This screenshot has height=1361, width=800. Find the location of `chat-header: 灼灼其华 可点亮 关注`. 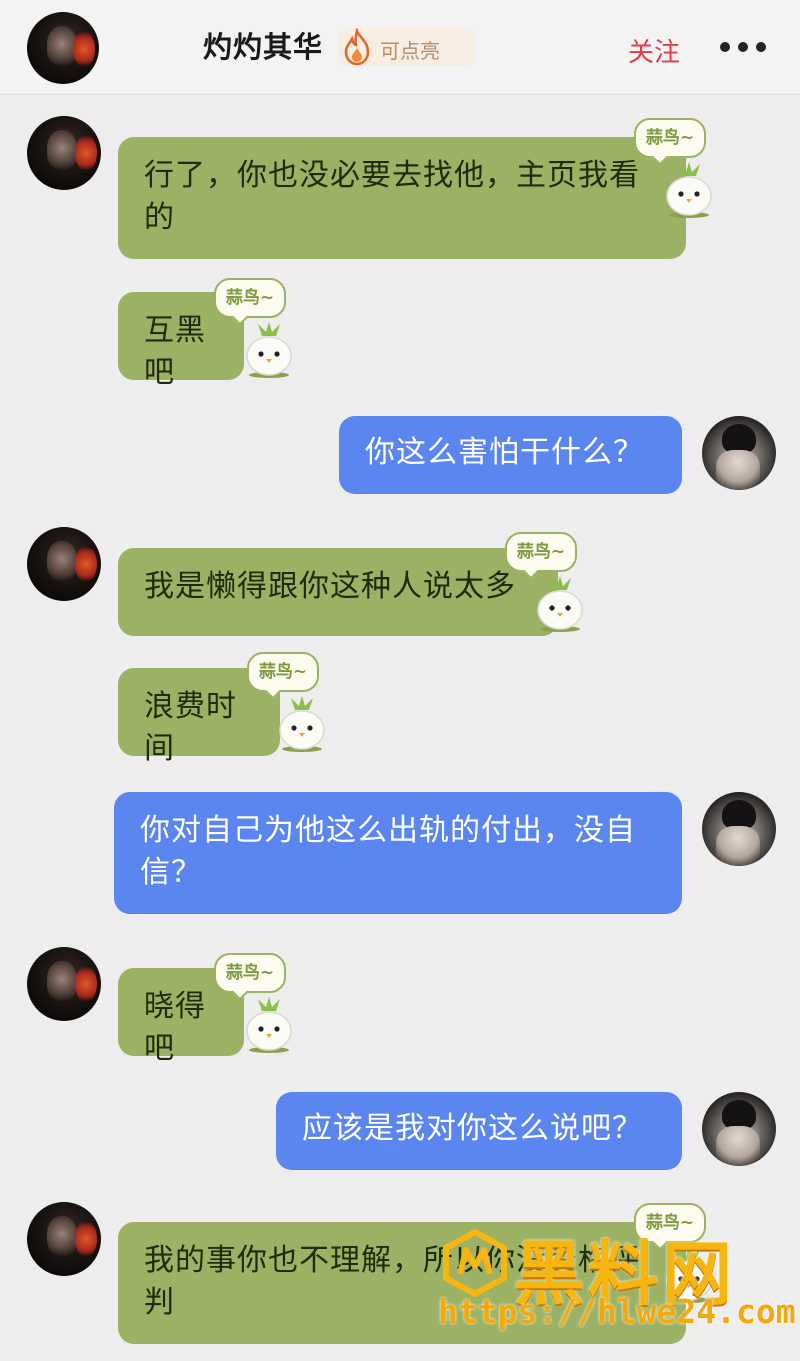

chat-header: 灼灼其华 可点亮 关注 is located at coordinates (400, 47).